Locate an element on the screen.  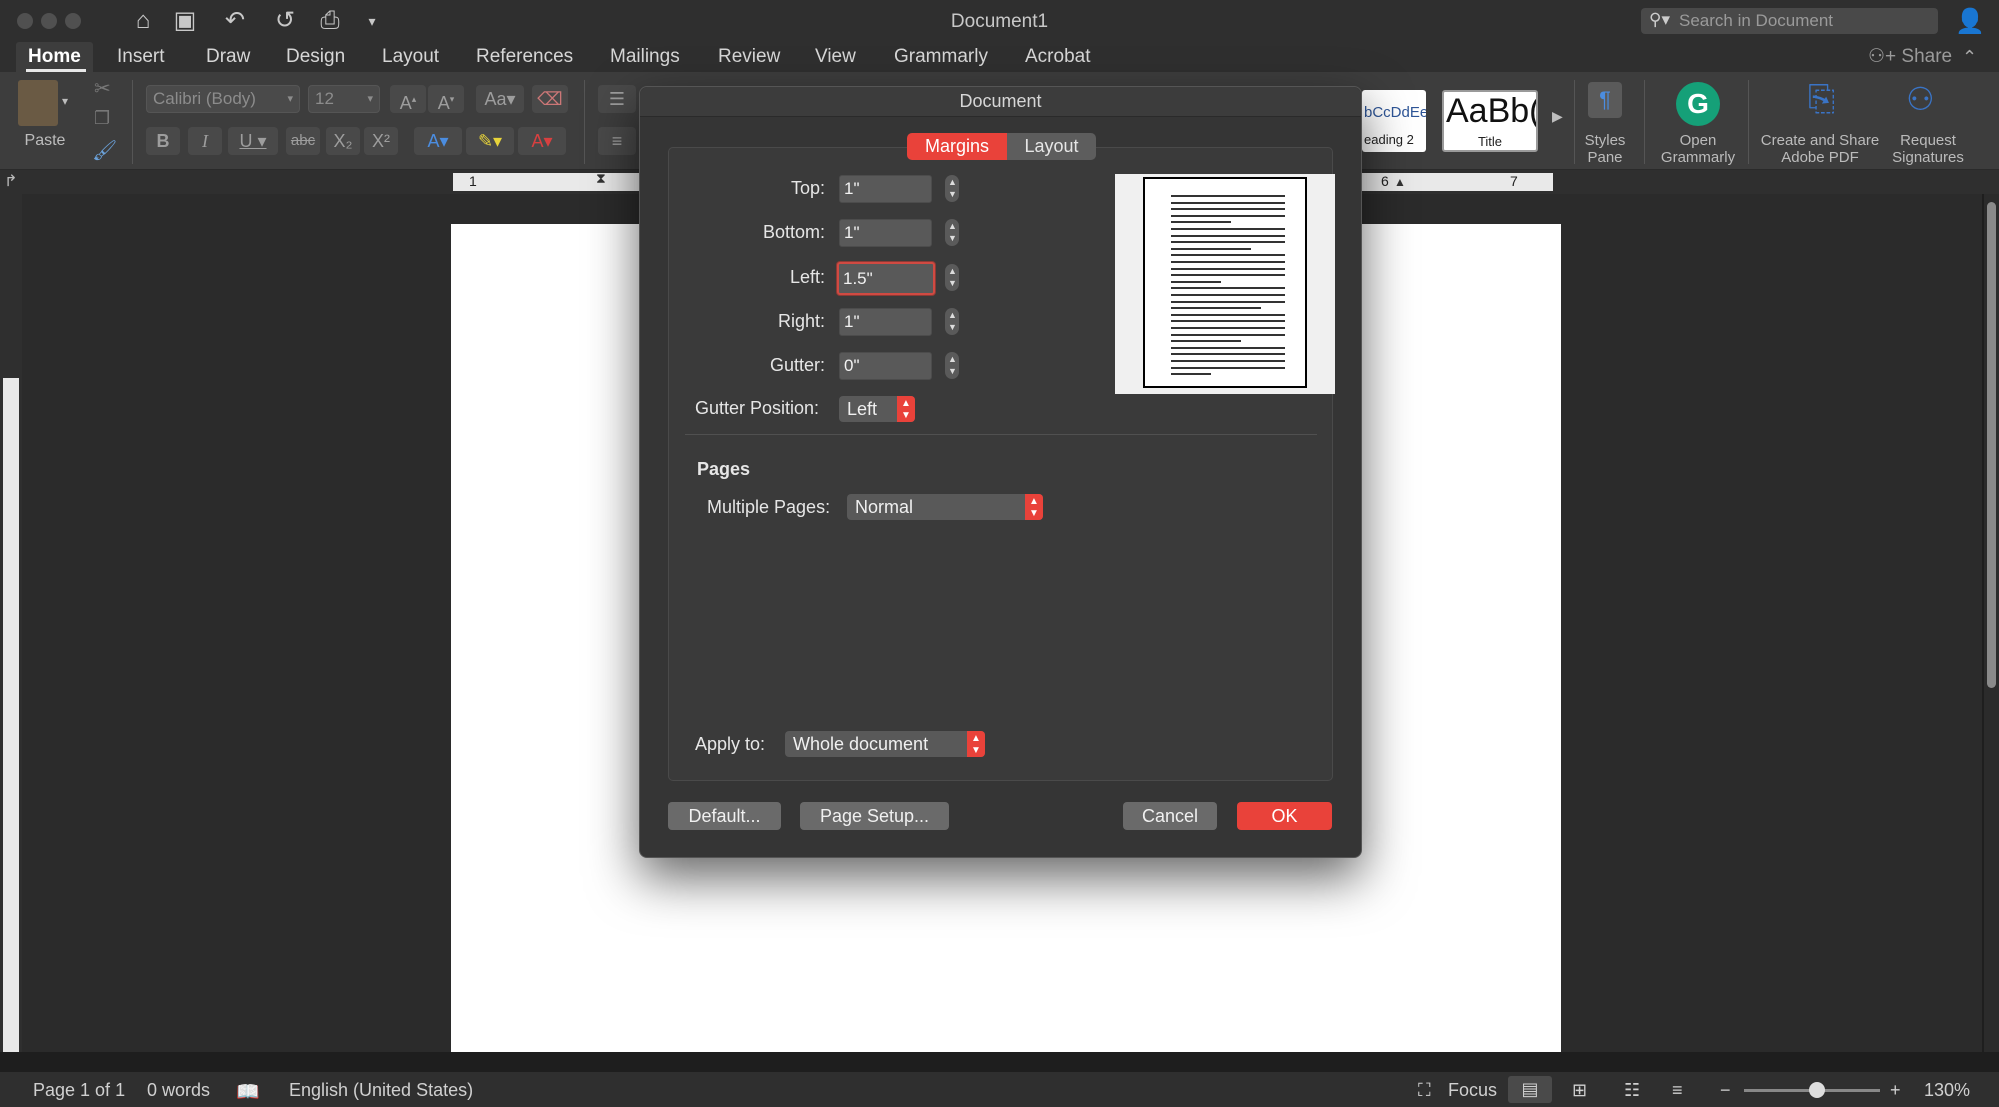
tab-home: Home is located at coordinates (54, 57).